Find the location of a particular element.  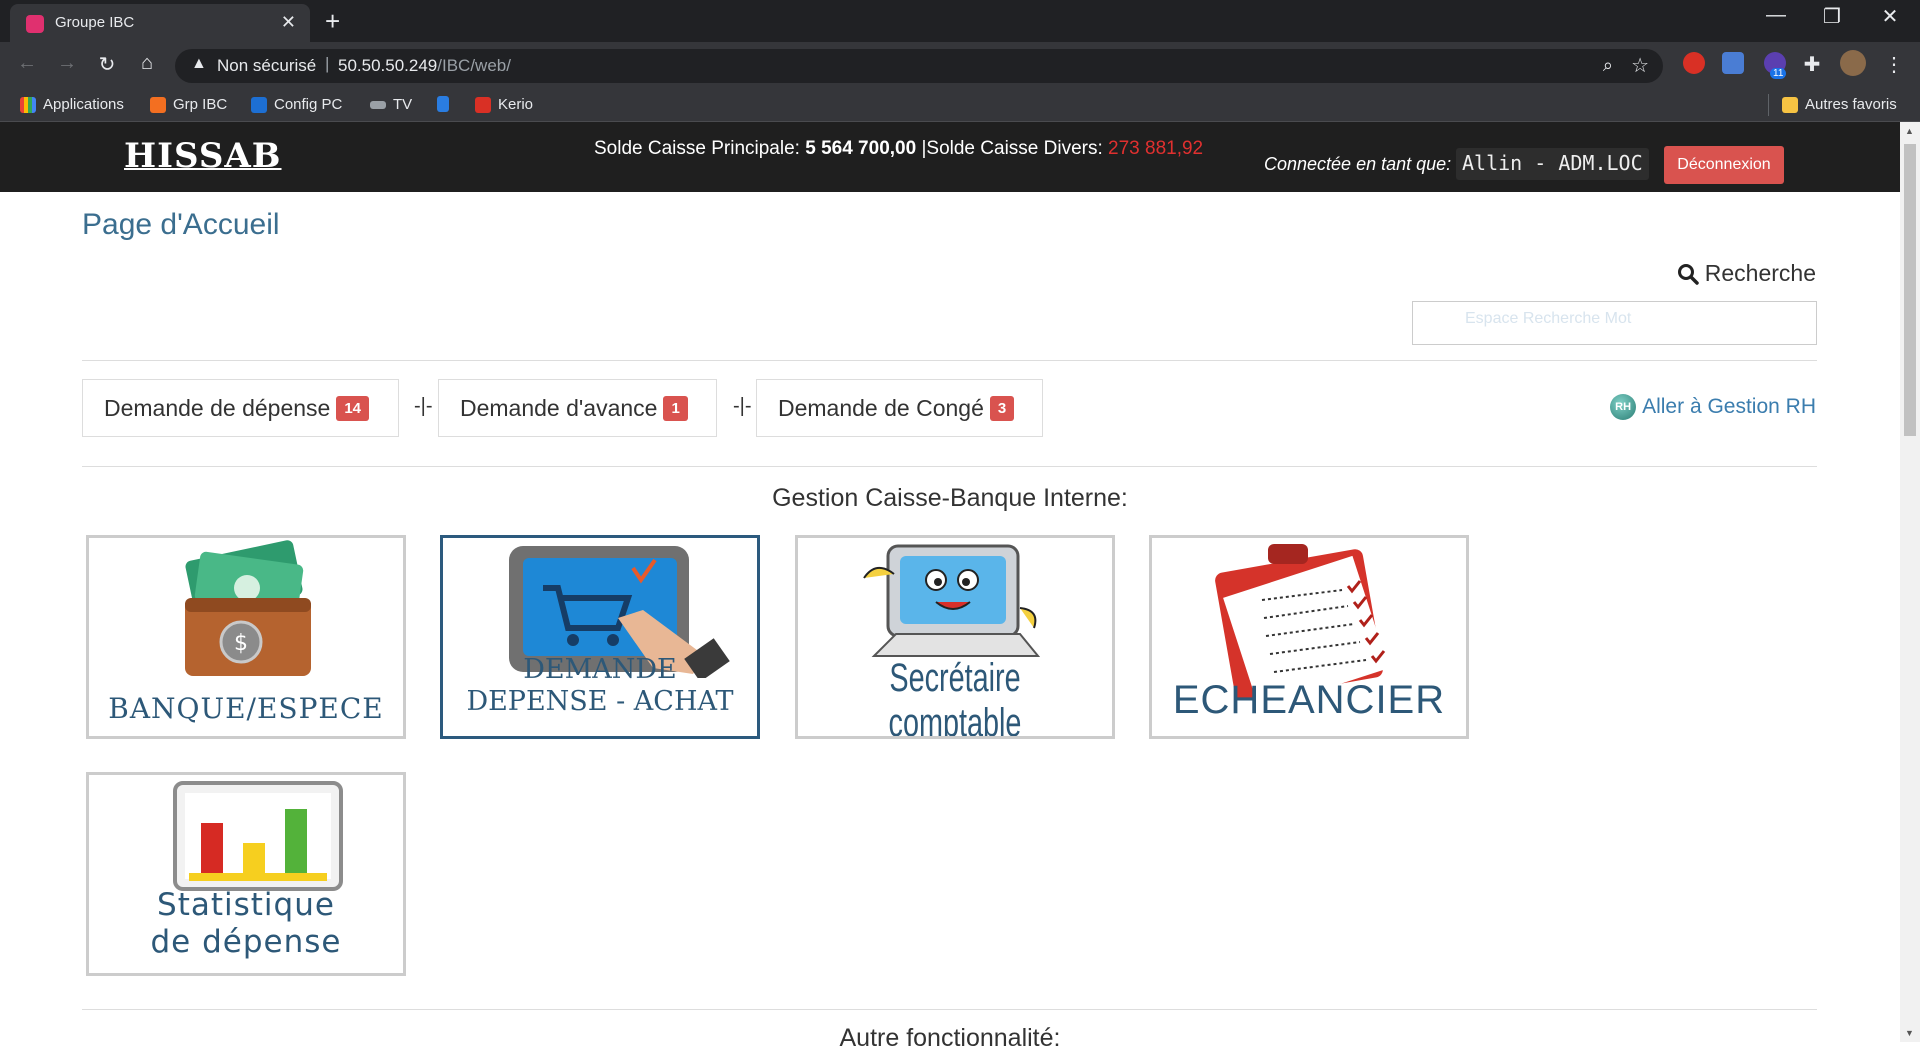

advance-request-label: Demande d'avance is located at coordinates (559, 408).